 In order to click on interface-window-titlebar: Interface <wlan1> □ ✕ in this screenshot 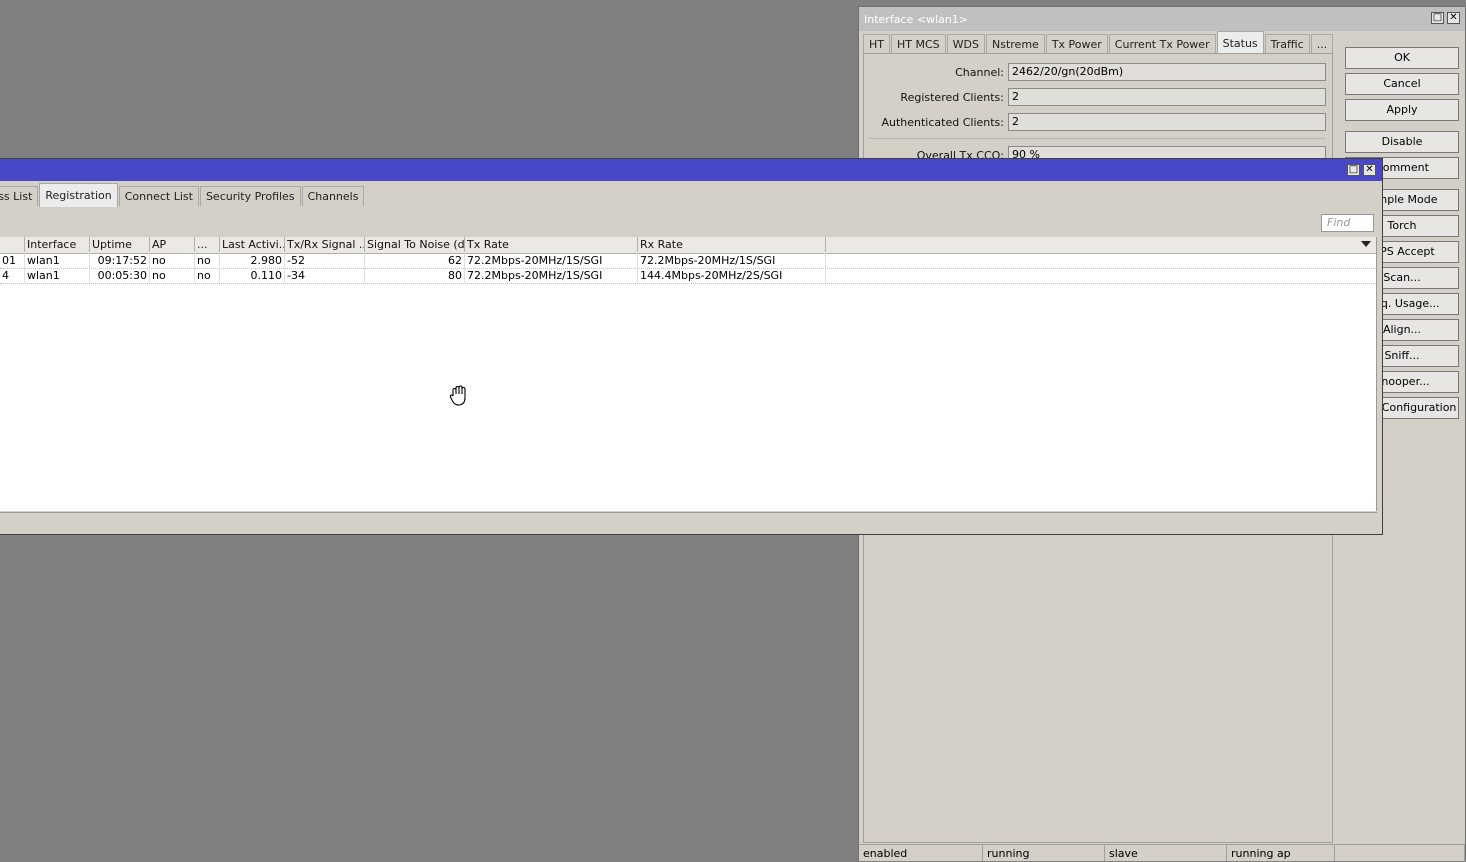, I will do `click(1162, 19)`.